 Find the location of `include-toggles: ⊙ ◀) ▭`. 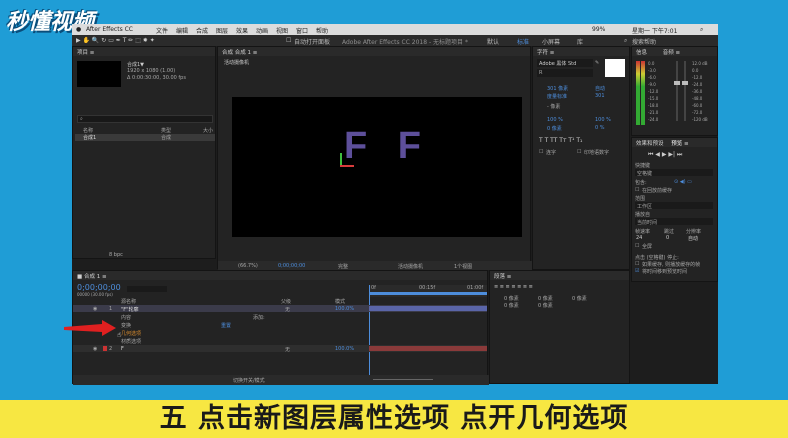

include-toggles: ⊙ ◀) ▭ is located at coordinates (683, 182).